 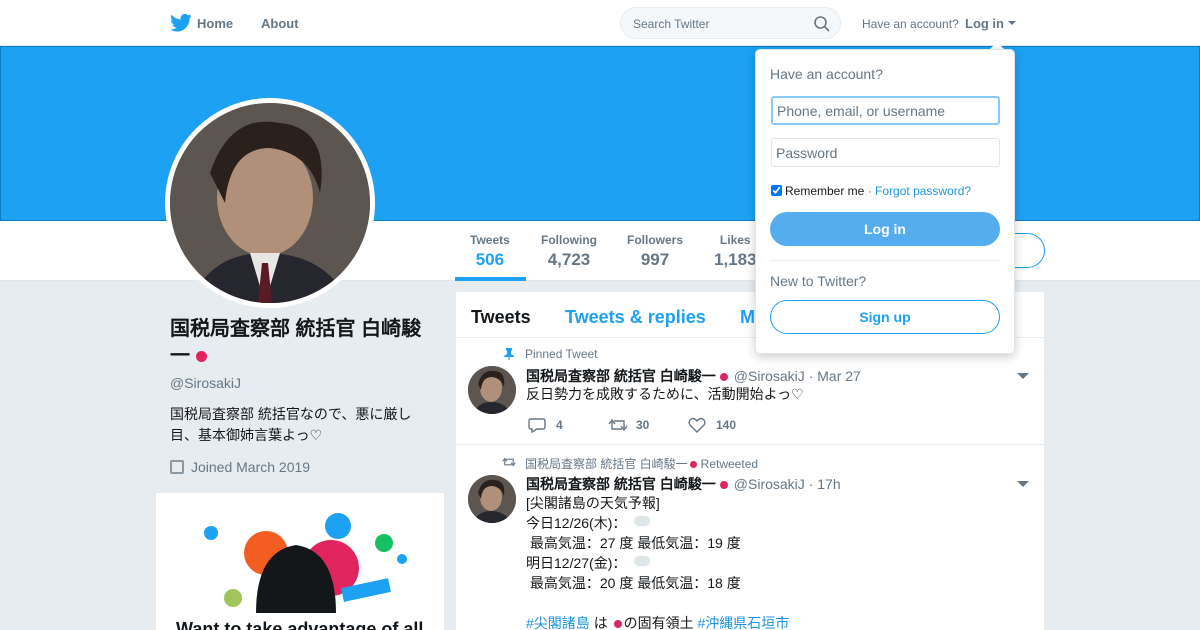 What do you see at coordinates (300, 624) in the screenshot?
I see `promo-title: Want to take advantage of all` at bounding box center [300, 624].